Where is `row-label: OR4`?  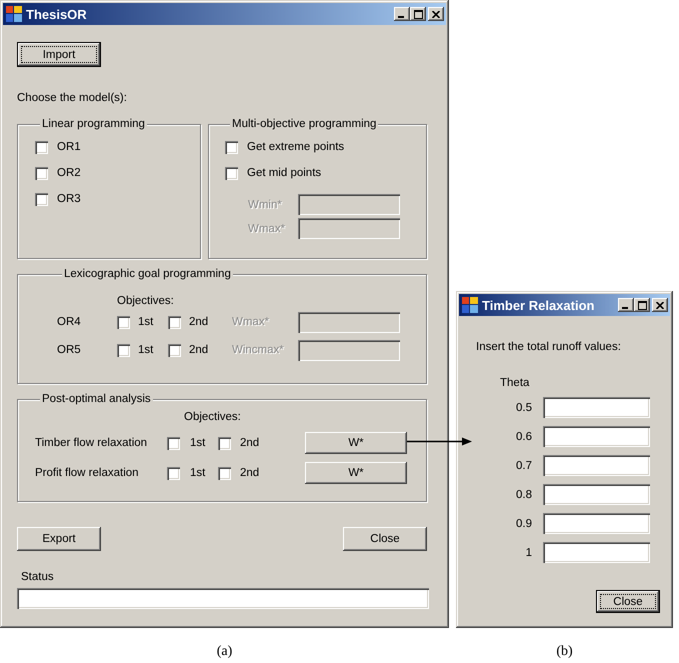
row-label: OR4 is located at coordinates (69, 322).